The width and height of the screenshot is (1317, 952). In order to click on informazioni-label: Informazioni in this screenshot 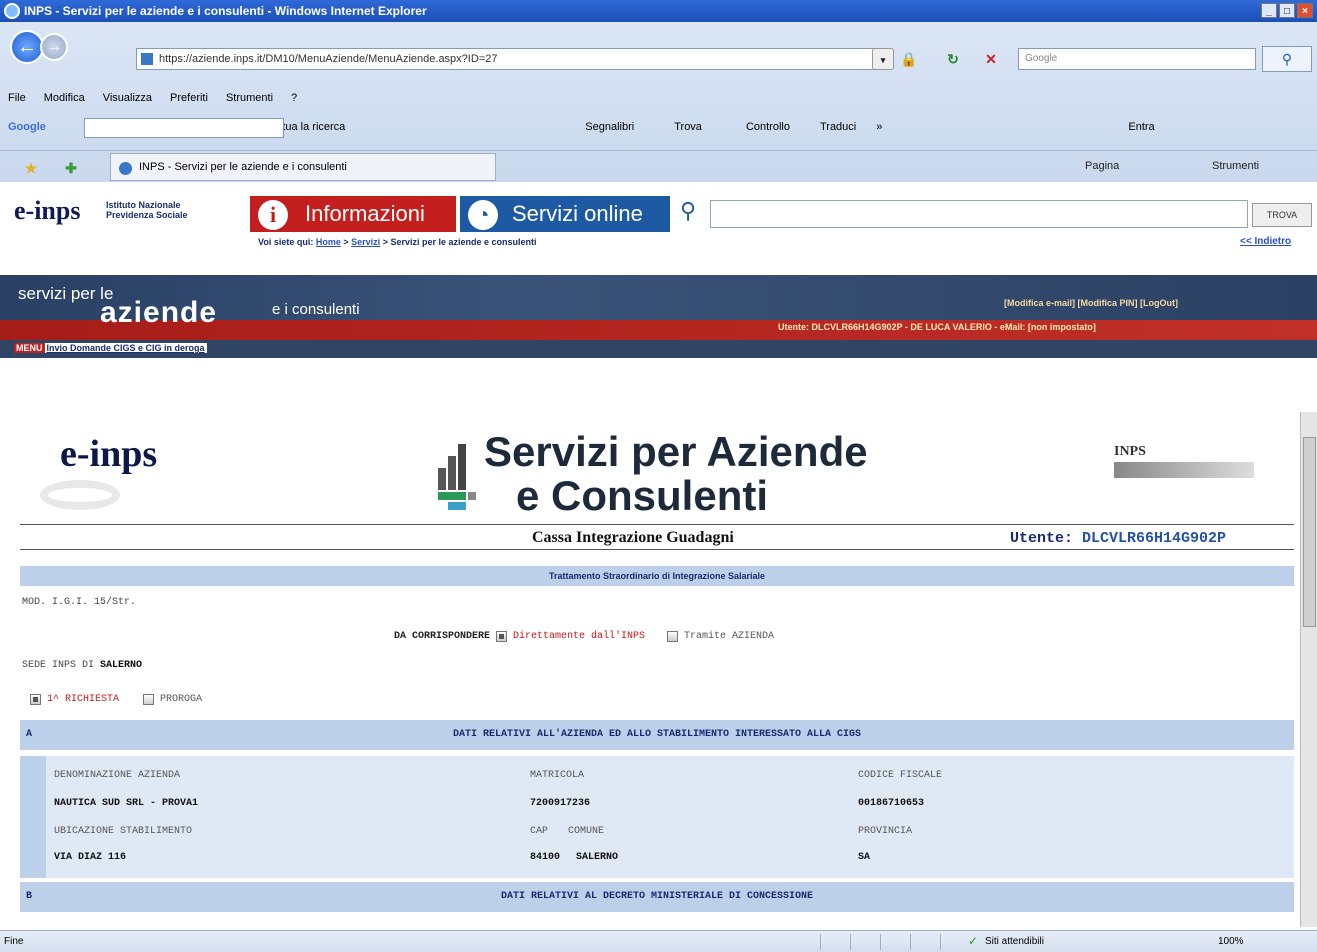, I will do `click(365, 213)`.